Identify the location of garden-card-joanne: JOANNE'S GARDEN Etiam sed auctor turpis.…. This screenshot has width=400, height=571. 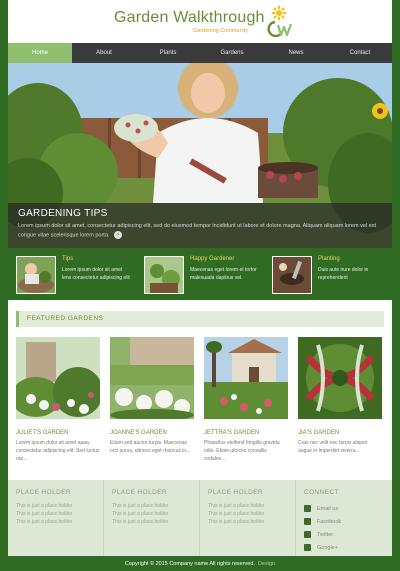
(152, 396).